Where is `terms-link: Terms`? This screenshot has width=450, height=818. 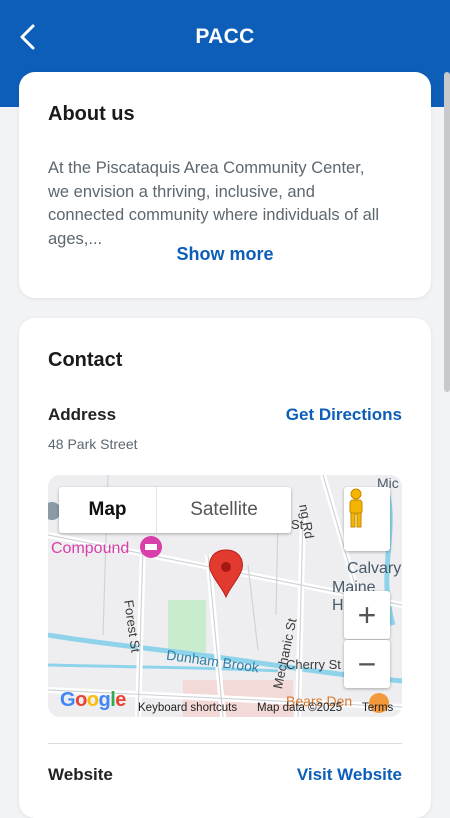
terms-link: Terms is located at coordinates (377, 708).